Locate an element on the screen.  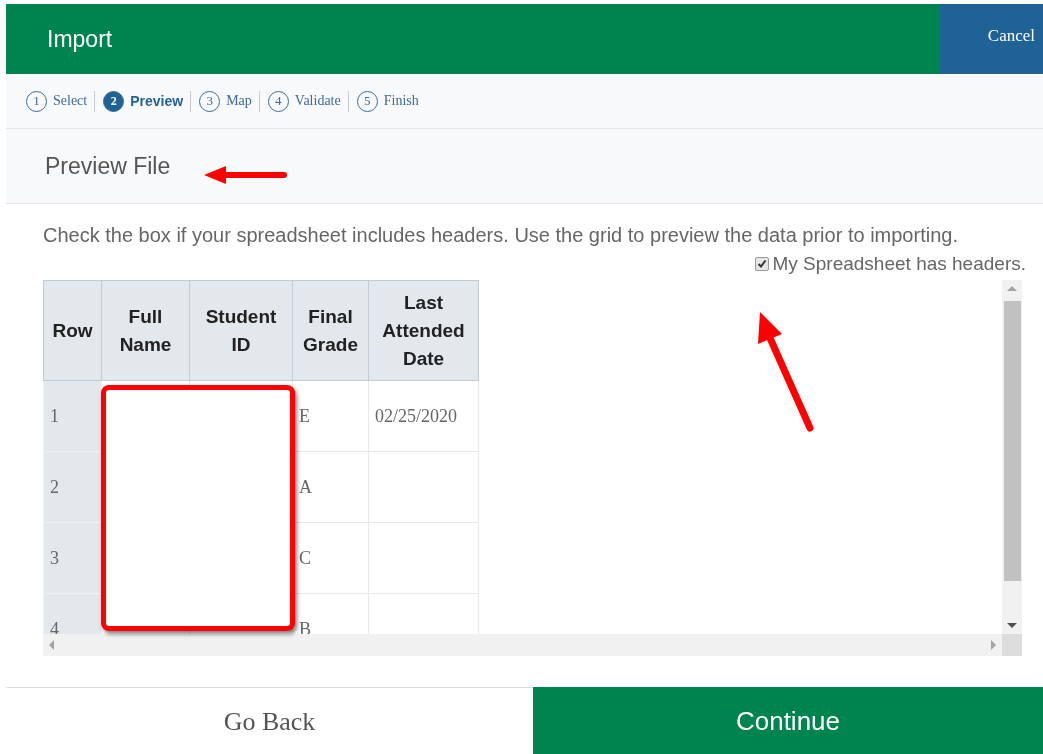
column-header: Row is located at coordinates (72, 330).